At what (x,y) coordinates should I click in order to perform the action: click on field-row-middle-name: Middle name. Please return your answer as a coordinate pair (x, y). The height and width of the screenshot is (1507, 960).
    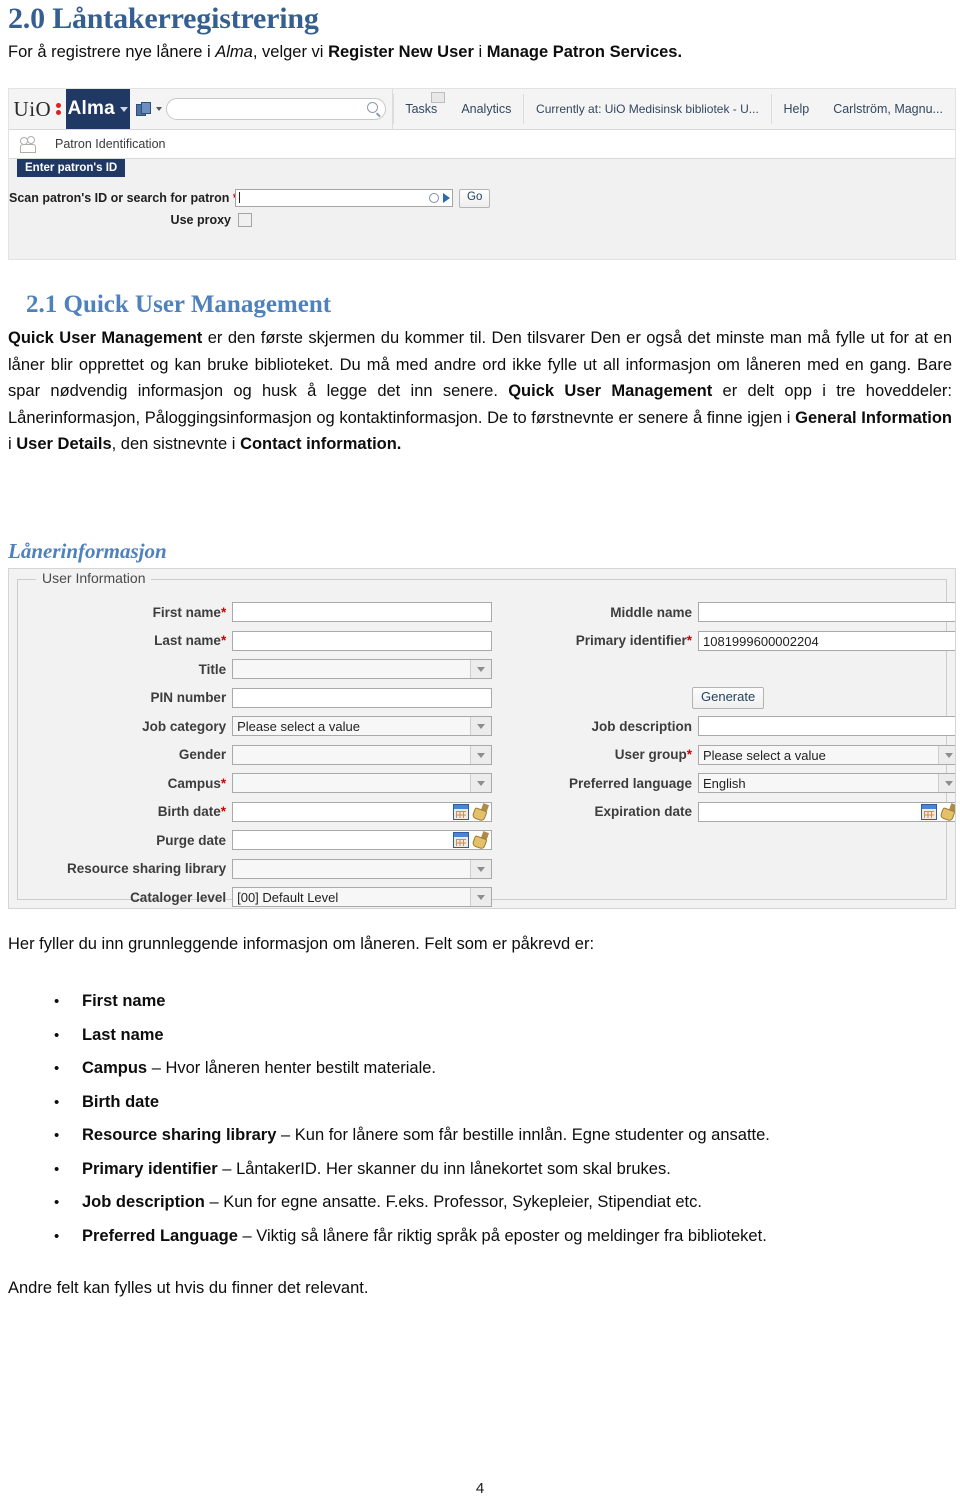
    Looking at the image, I should click on (723, 612).